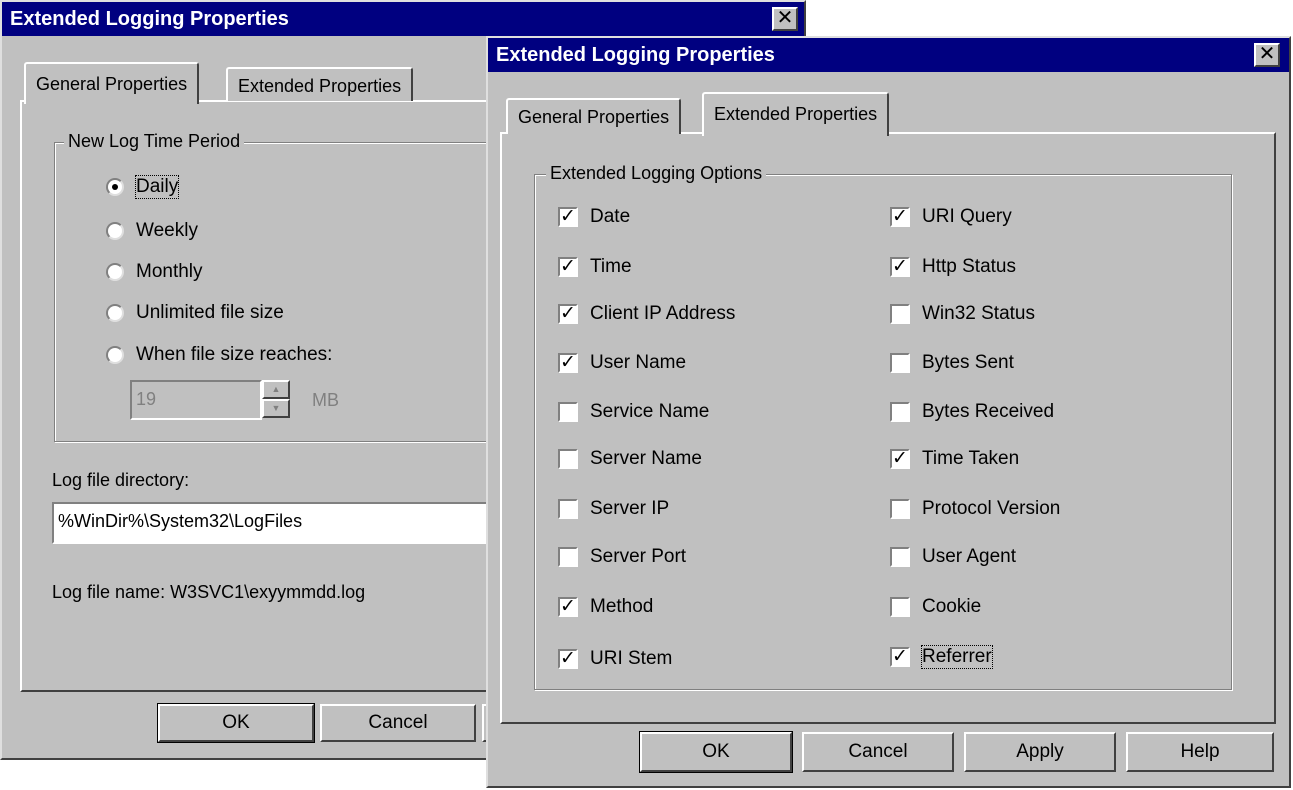  What do you see at coordinates (638, 362) in the screenshot?
I see `option-user-name-label: User Name` at bounding box center [638, 362].